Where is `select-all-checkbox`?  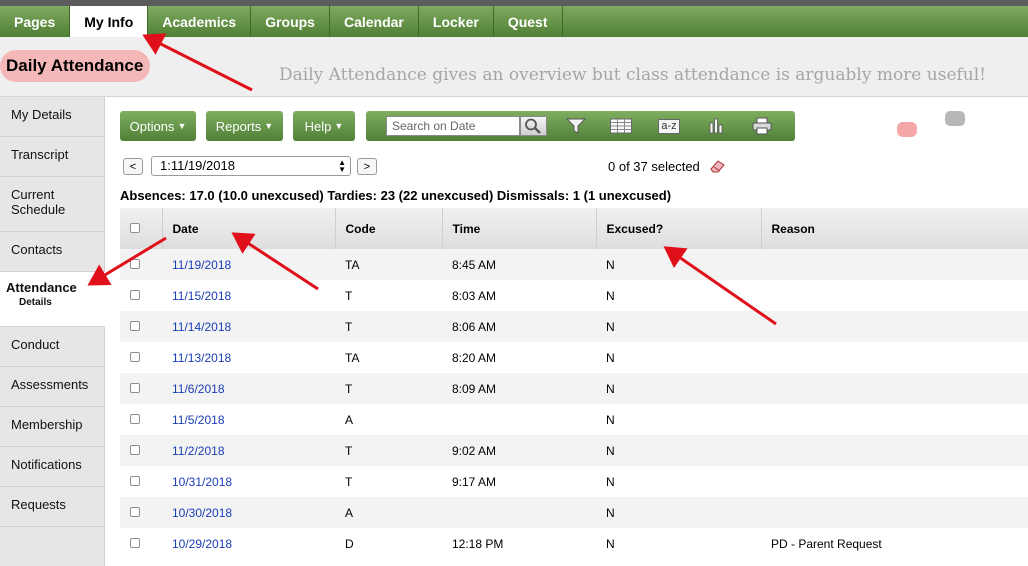 select-all-checkbox is located at coordinates (135, 227).